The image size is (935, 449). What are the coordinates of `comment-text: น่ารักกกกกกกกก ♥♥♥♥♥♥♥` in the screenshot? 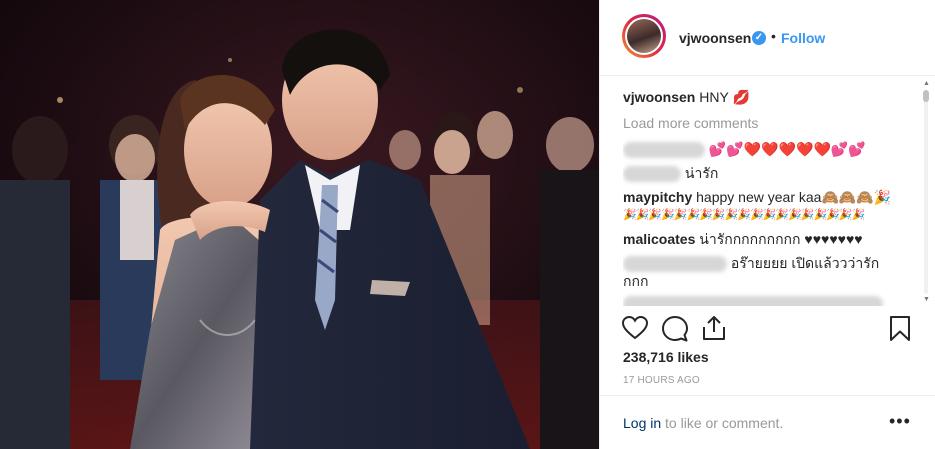 It's located at (781, 239).